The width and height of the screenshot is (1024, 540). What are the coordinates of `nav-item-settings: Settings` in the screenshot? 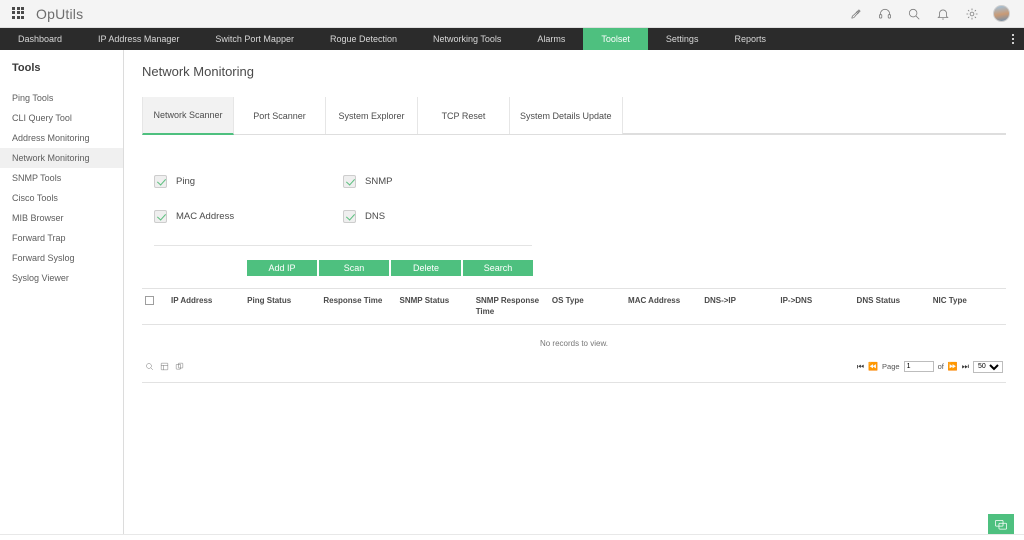 It's located at (682, 39).